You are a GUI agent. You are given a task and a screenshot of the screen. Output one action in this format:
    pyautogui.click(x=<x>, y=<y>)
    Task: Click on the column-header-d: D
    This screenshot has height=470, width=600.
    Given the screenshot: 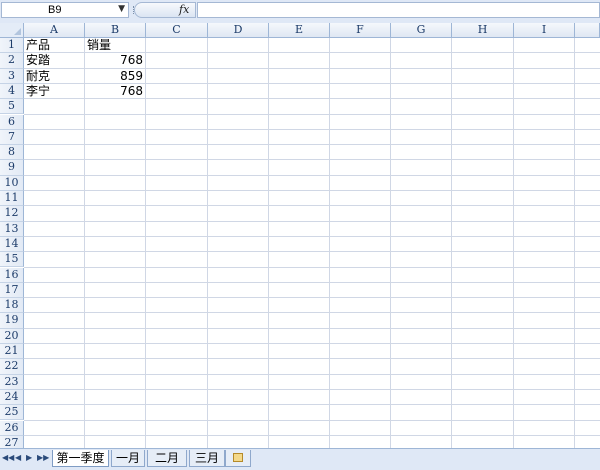 What is the action you would take?
    pyautogui.click(x=238, y=30)
    